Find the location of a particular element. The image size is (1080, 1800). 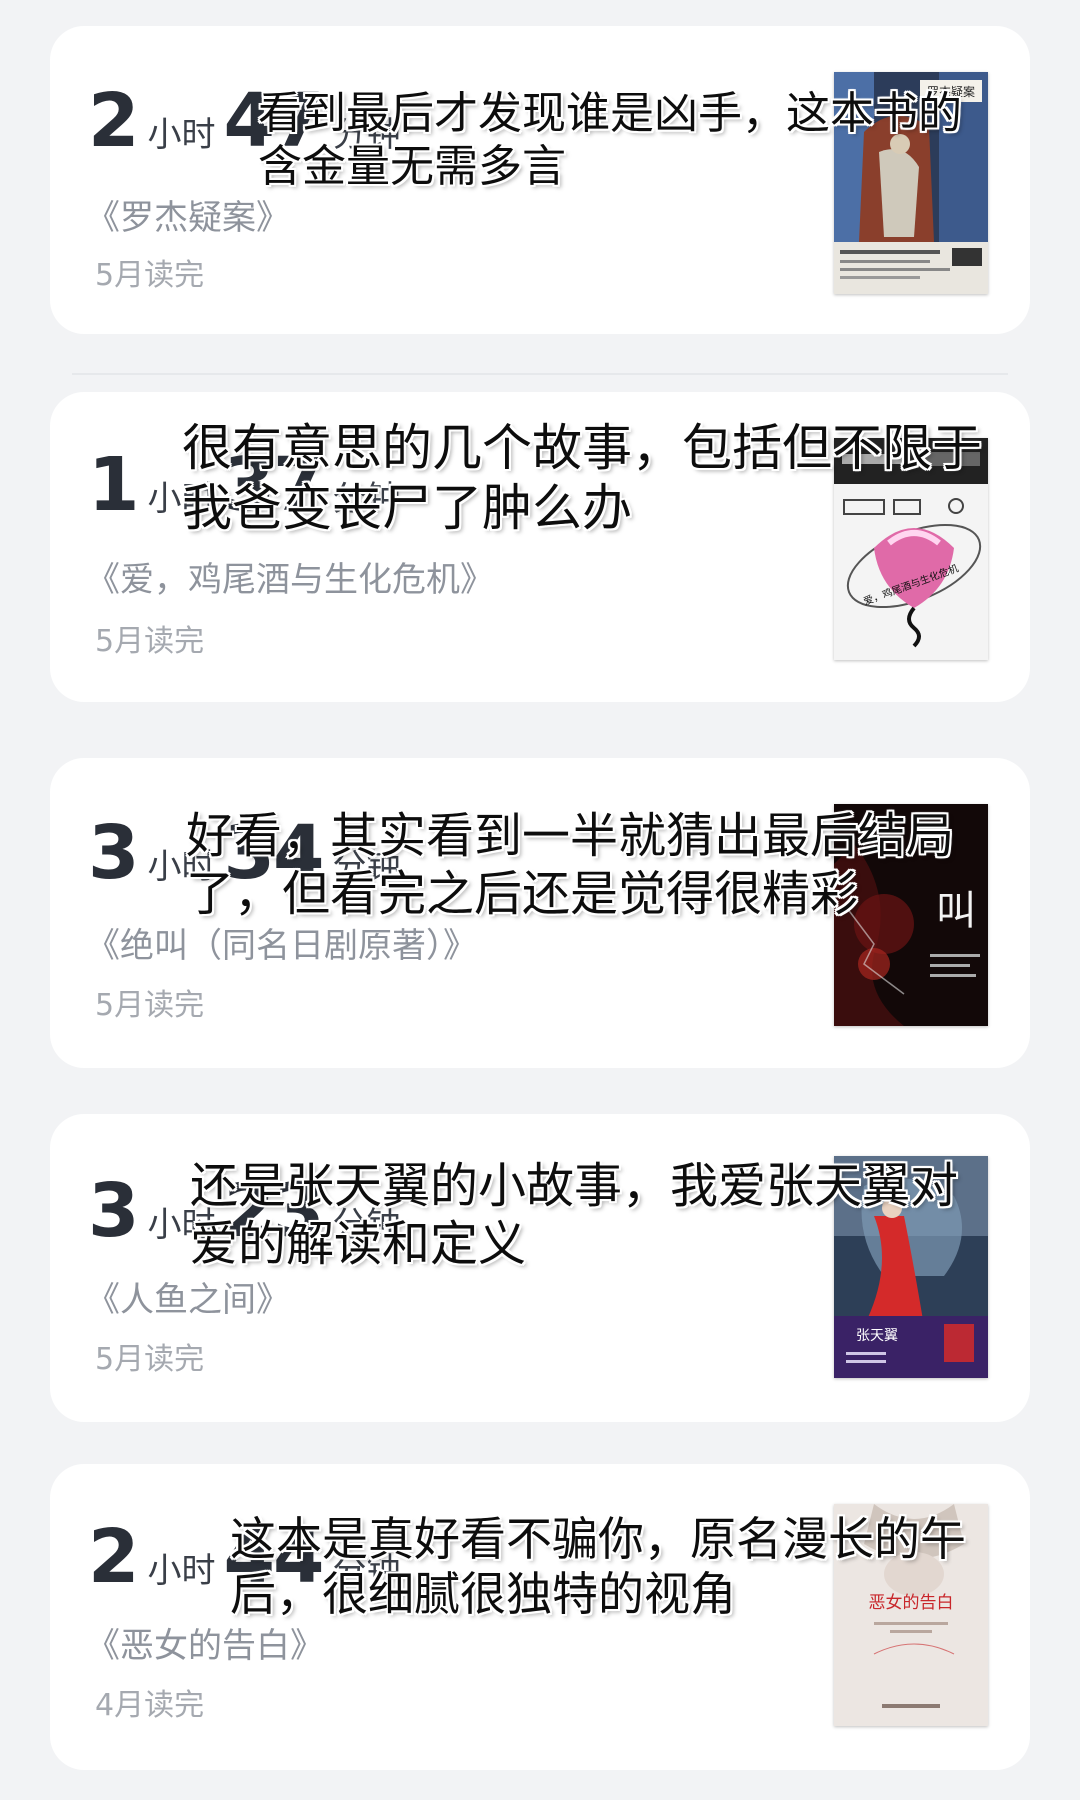

book-title: 《绝叫（同名日剧原著）》 is located at coordinates (281, 946).